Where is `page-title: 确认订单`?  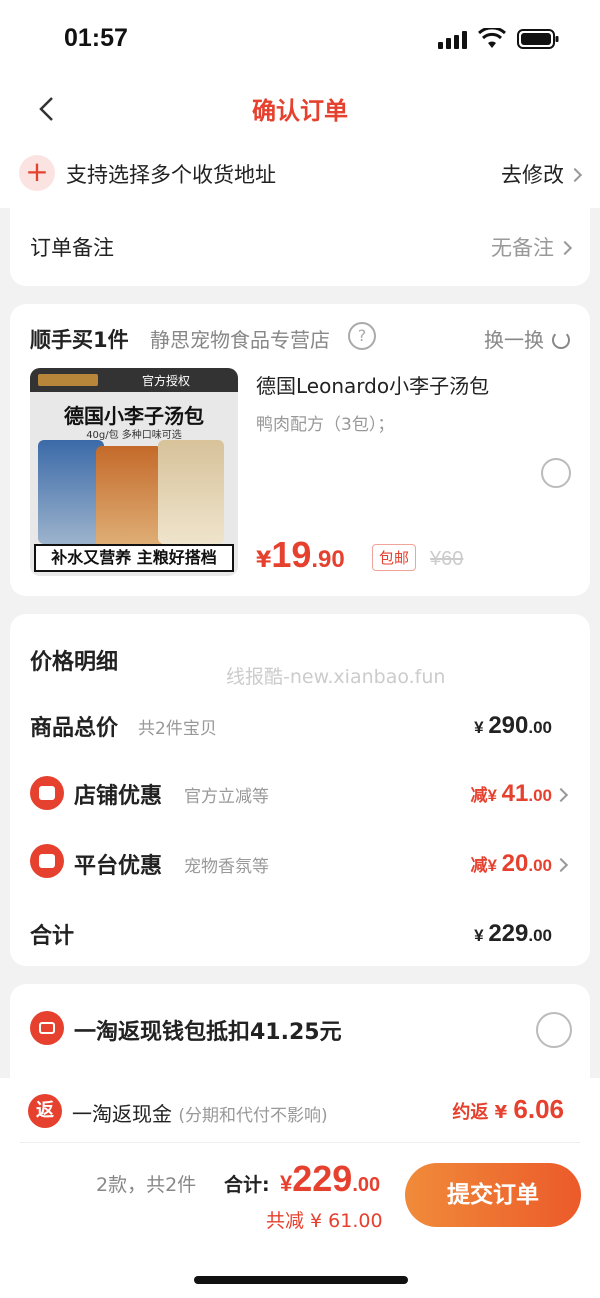 page-title: 确认订单 is located at coordinates (300, 111).